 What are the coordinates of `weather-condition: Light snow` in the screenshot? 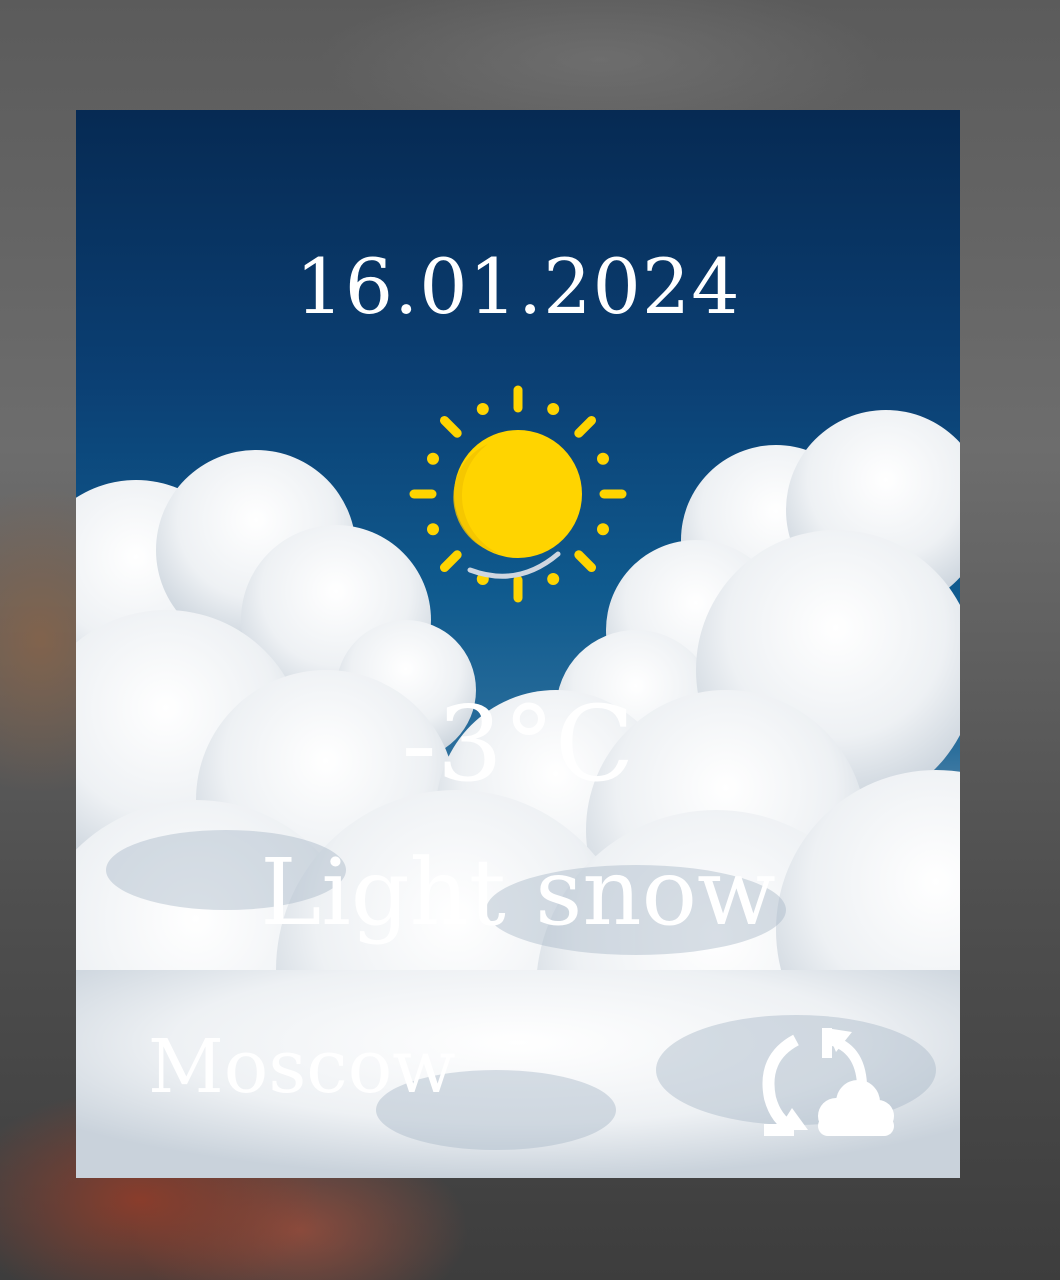 It's located at (518, 892).